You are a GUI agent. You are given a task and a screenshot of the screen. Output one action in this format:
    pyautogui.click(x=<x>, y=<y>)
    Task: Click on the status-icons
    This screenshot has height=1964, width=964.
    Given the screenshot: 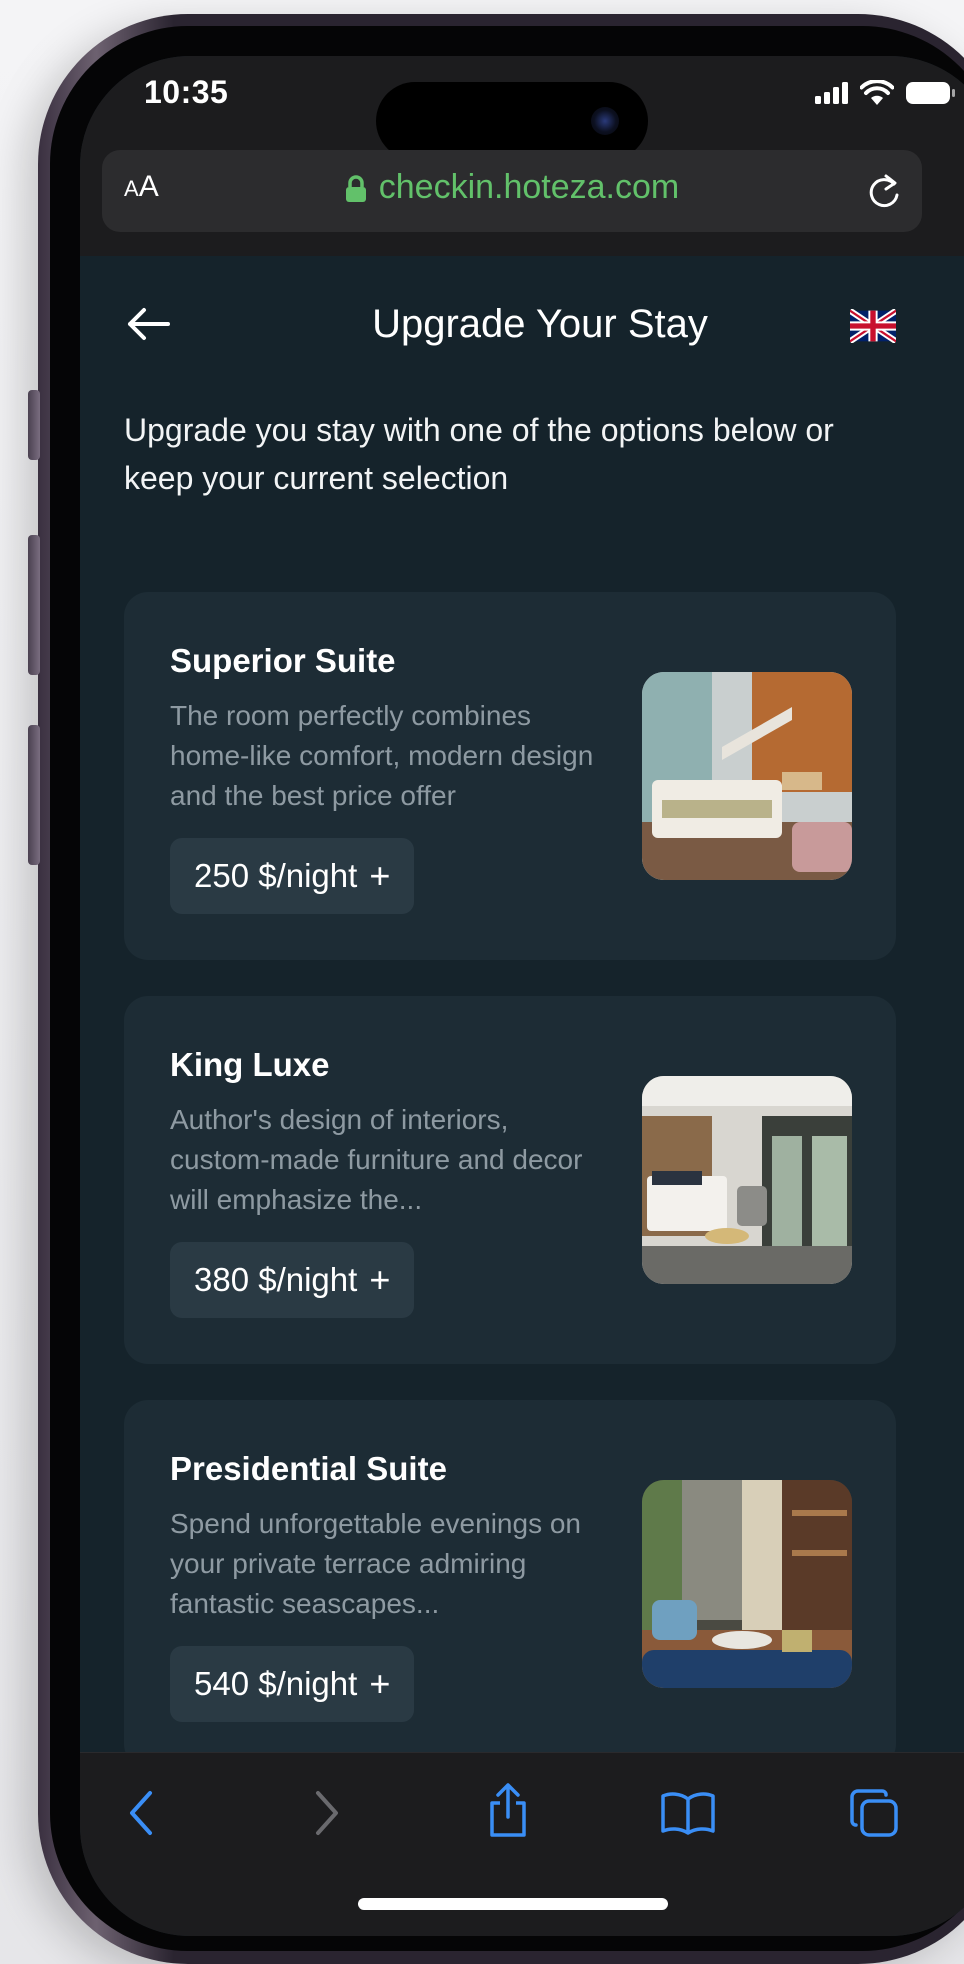 What is the action you would take?
    pyautogui.click(x=885, y=93)
    